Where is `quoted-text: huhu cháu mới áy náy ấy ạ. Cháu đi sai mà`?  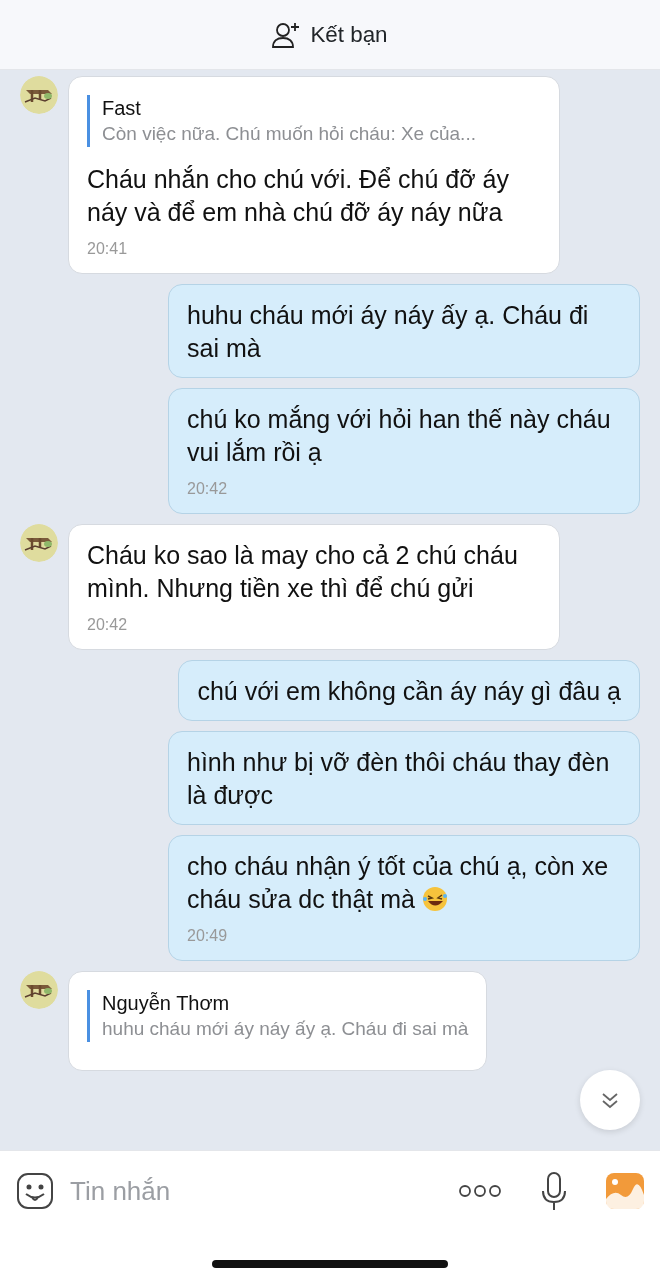 quoted-text: huhu cháu mới áy náy ấy ạ. Cháu đi sai mà is located at coordinates (285, 1029).